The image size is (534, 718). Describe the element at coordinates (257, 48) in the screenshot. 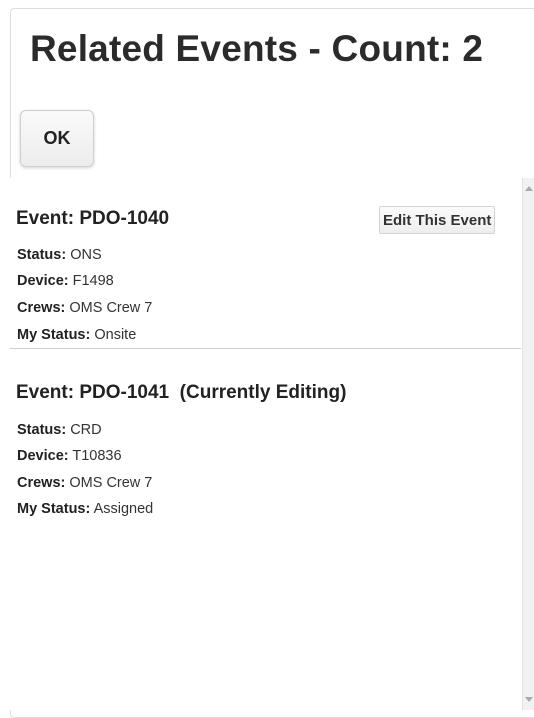

I see `page-title: Related Events - Count: 2` at that location.